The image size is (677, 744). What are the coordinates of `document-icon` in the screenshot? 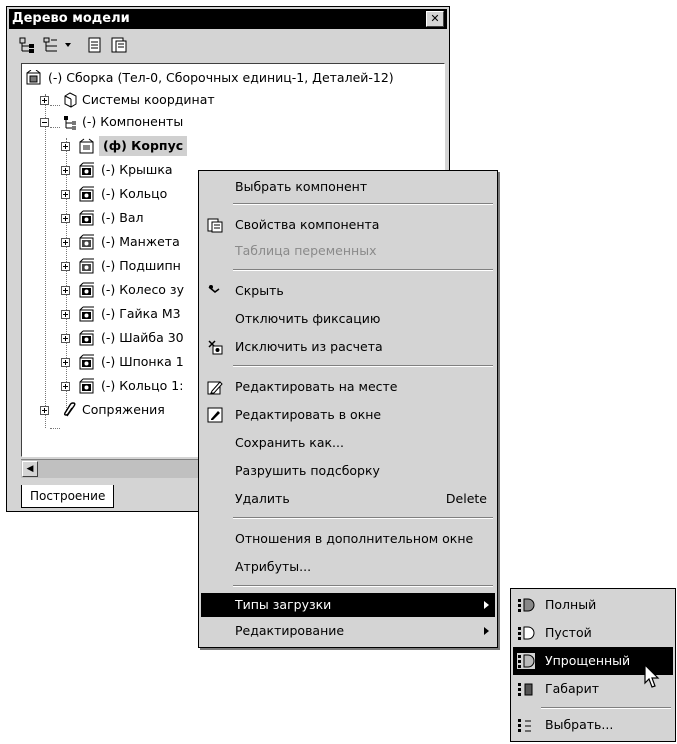 It's located at (95, 45).